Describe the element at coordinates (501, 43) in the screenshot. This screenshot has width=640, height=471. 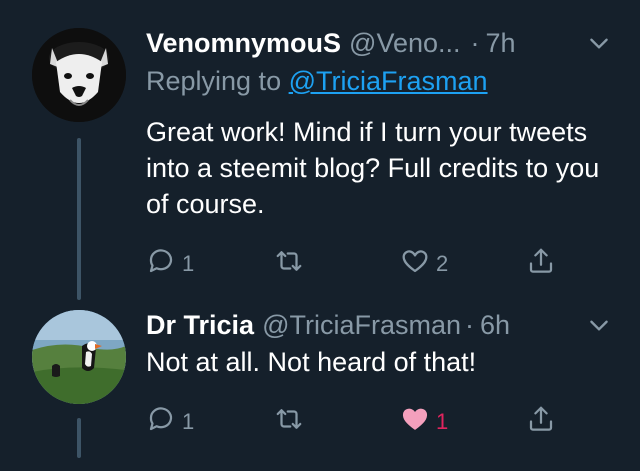
I see `timestamp: 7h` at that location.